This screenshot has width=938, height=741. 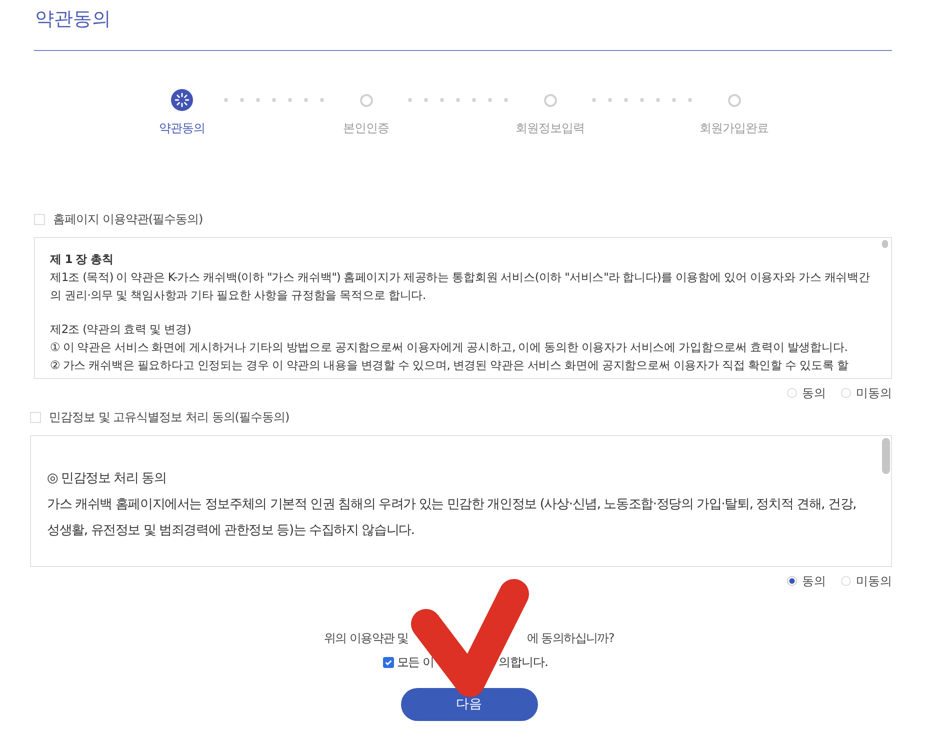 I want to click on question-text: 위의 이용약관 및, so click(x=366, y=638).